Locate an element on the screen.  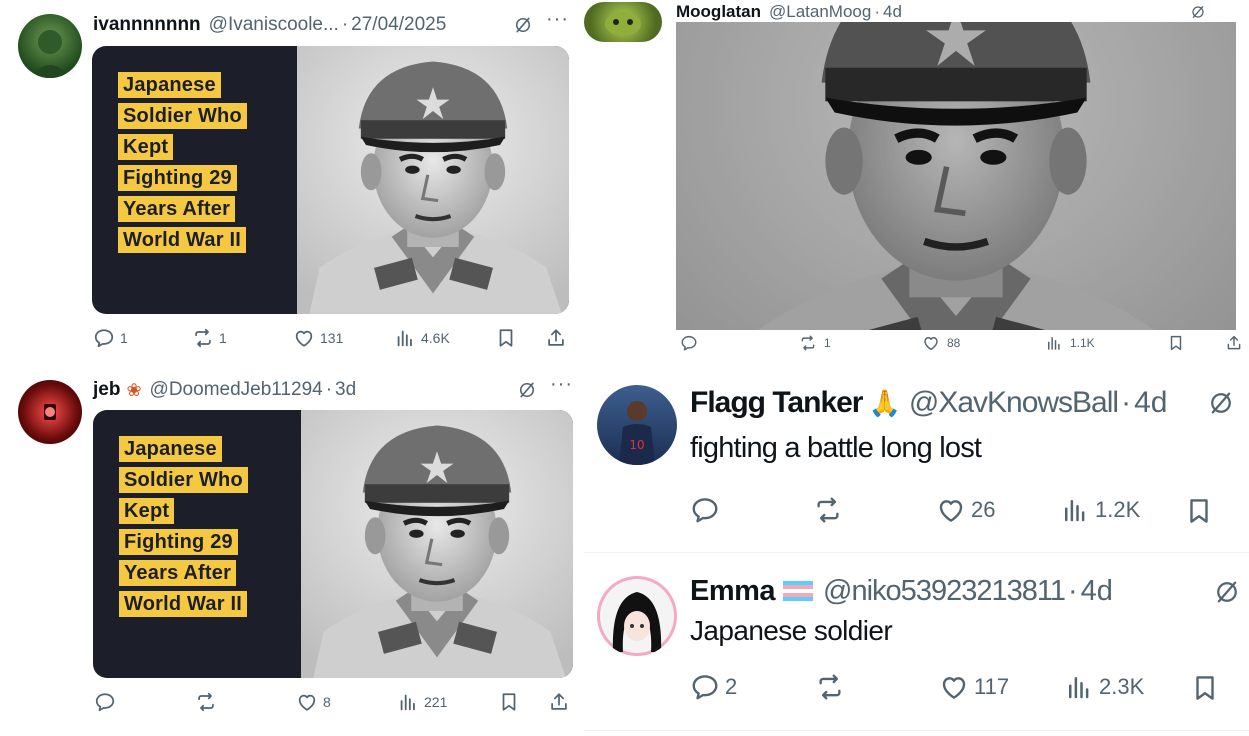
display-name: Emma is located at coordinates (733, 591).